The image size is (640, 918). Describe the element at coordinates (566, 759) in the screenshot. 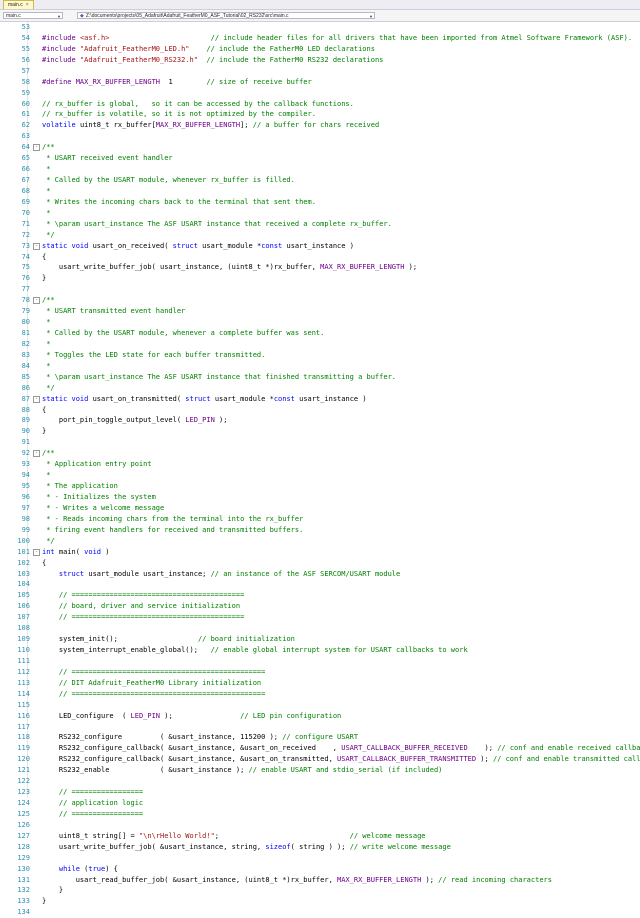

I see `code-token: // conf and enable transmitted callback` at that location.